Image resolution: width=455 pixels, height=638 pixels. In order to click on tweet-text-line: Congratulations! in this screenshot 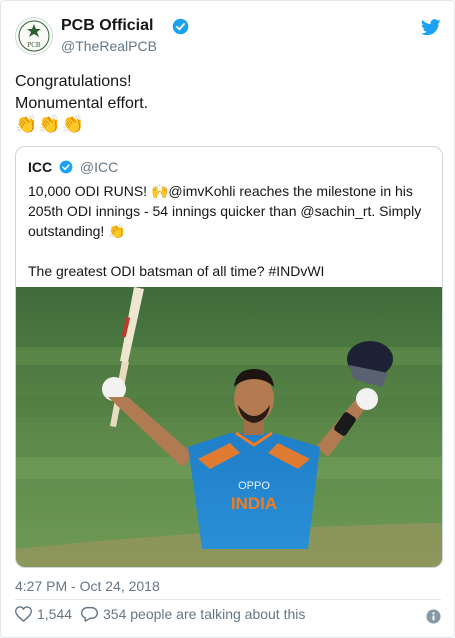, I will do `click(73, 81)`.